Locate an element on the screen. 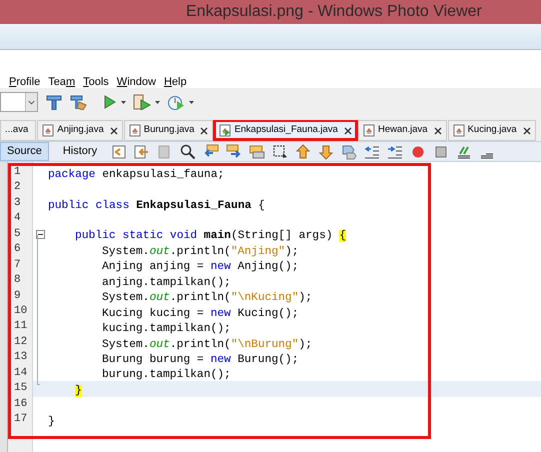 This screenshot has height=452, width=541. hammer-broom-icon is located at coordinates (79, 102).